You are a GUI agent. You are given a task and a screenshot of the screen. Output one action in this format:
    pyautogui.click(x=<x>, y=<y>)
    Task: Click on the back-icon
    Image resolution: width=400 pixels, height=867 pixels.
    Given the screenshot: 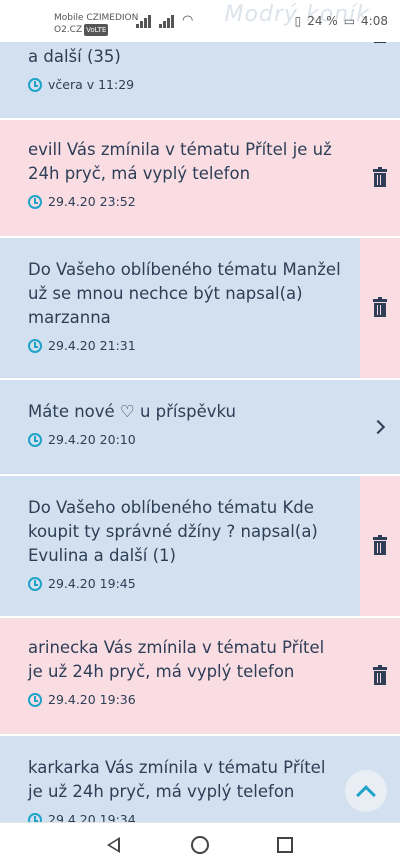 What is the action you would take?
    pyautogui.click(x=113, y=845)
    